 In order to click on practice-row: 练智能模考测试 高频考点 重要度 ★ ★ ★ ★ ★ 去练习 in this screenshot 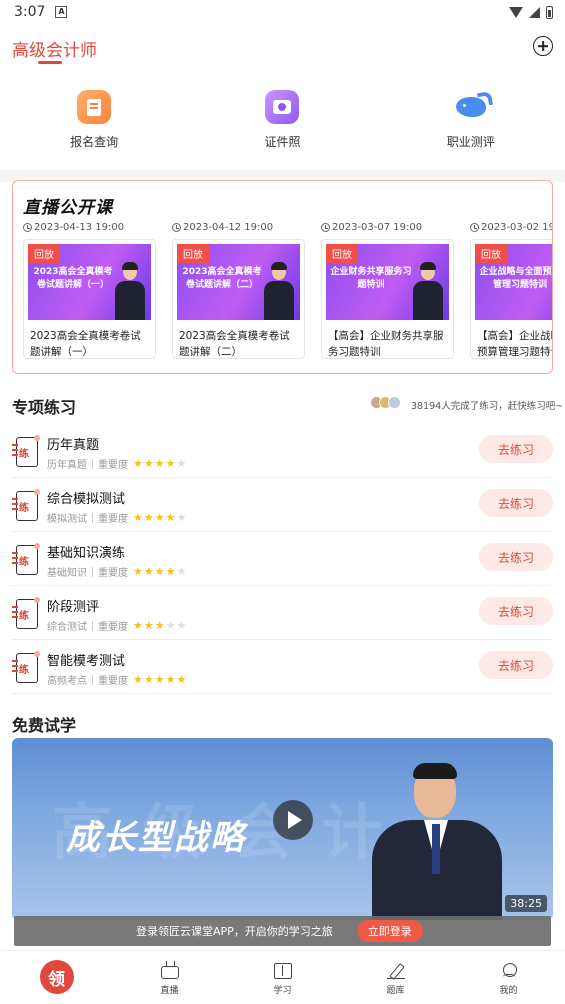, I will do `click(282, 667)`.